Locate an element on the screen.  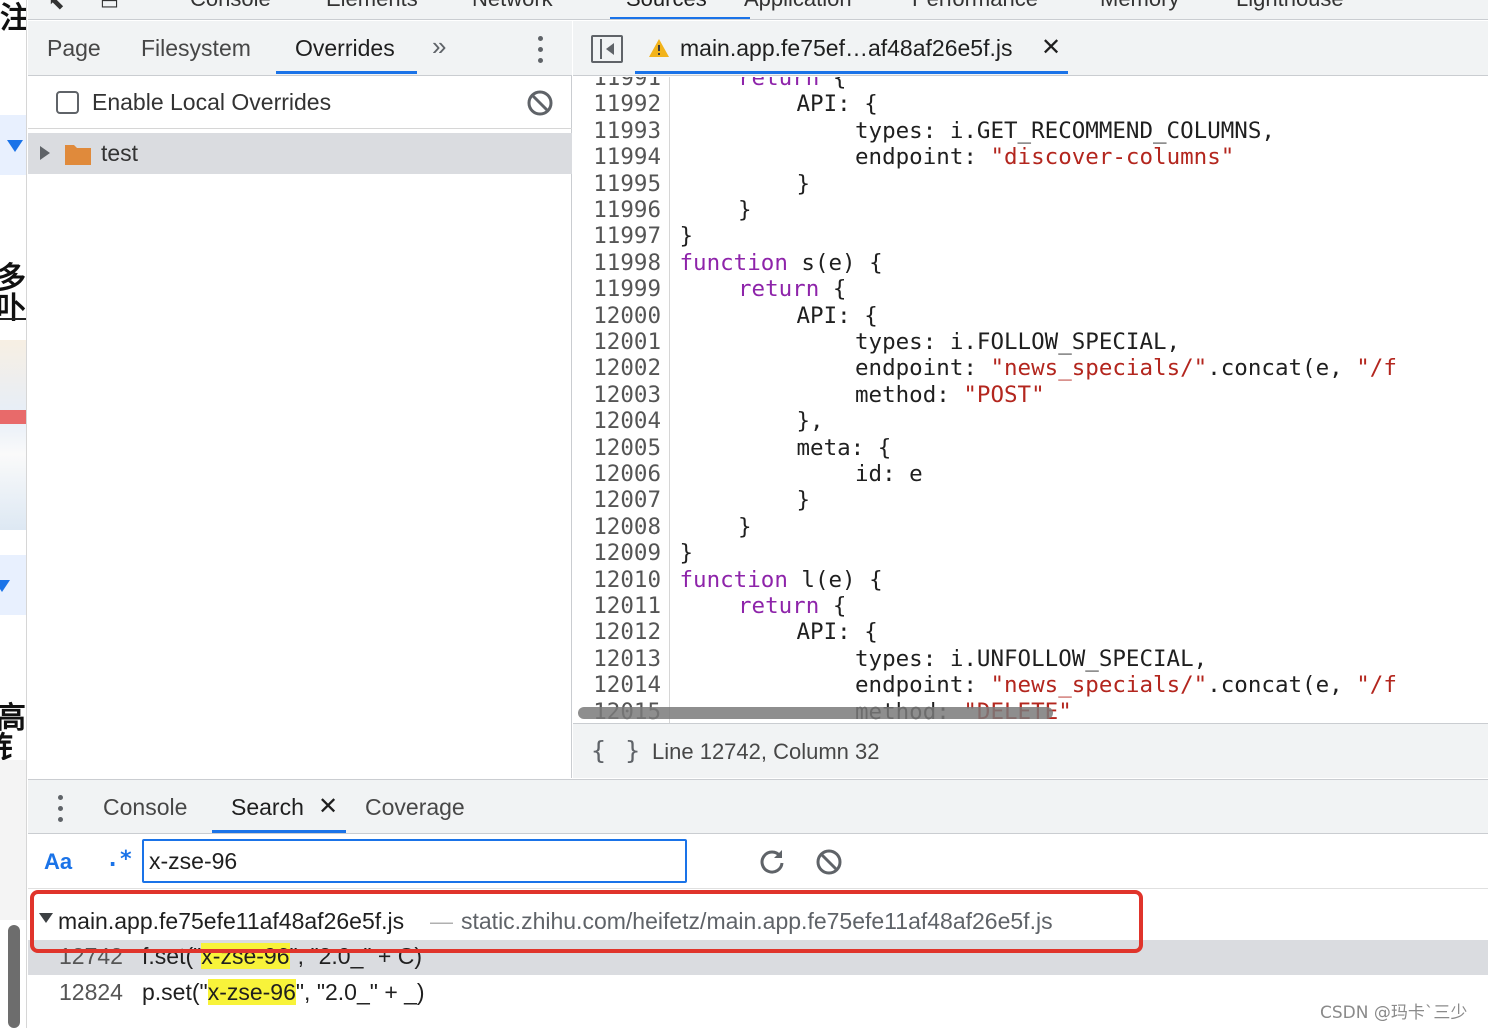
expand-arrow-icon is located at coordinates (45, 153).